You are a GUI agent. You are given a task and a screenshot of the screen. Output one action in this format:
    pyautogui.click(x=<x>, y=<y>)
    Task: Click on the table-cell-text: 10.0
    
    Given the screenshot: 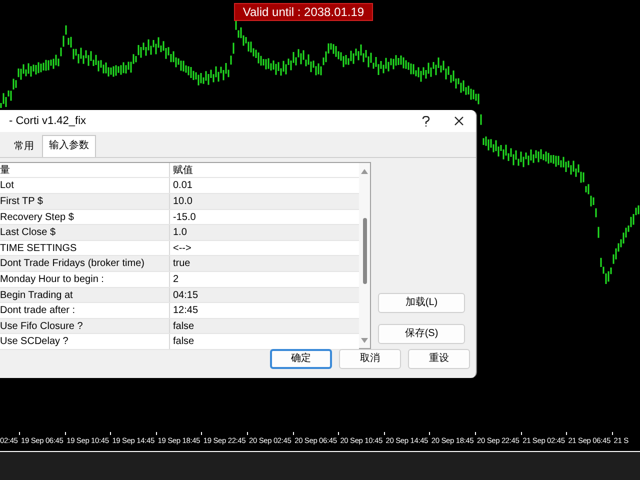 What is the action you would take?
    pyautogui.click(x=183, y=201)
    